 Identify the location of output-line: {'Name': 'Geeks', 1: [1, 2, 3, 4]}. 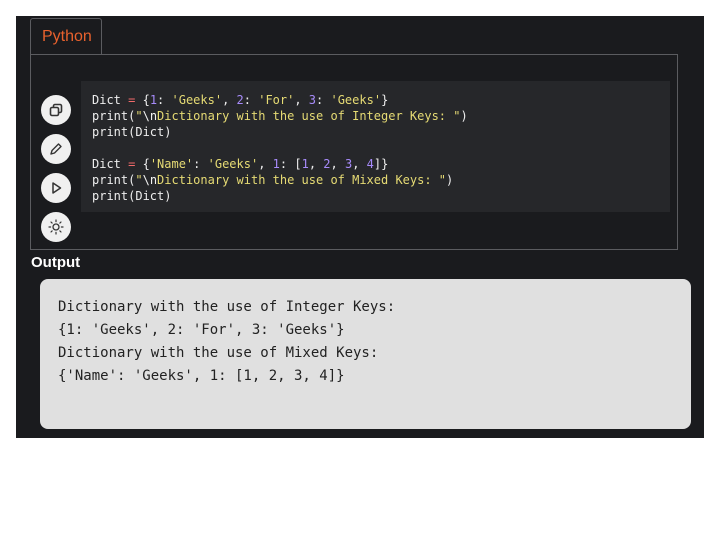
(201, 376).